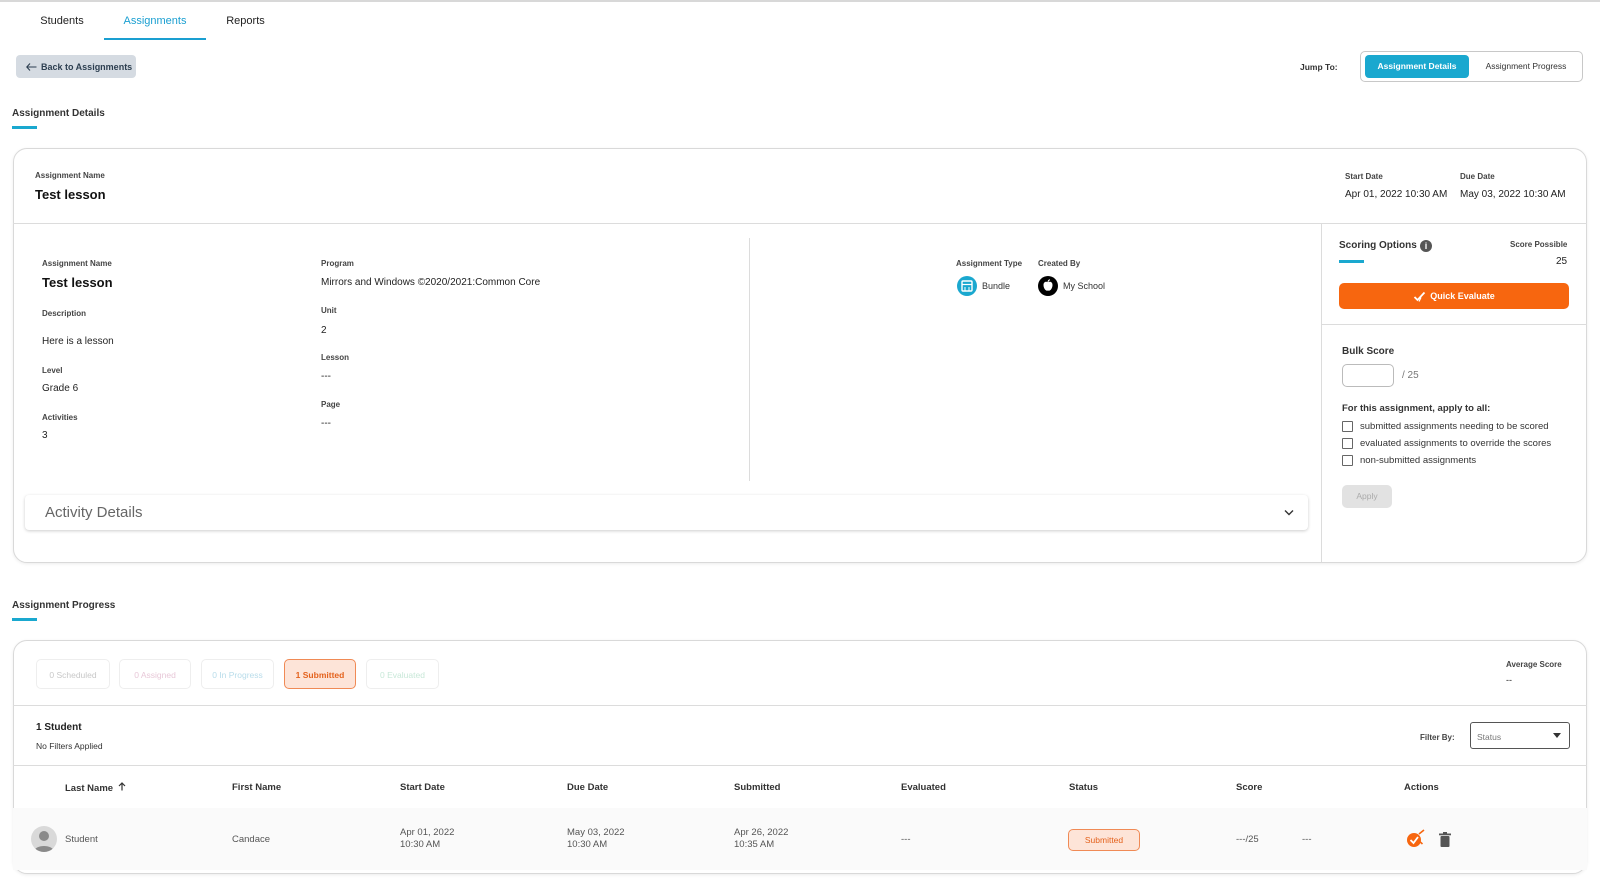 Image resolution: width=1600 pixels, height=878 pixels. What do you see at coordinates (1084, 286) in the screenshot?
I see `created-by: My School` at bounding box center [1084, 286].